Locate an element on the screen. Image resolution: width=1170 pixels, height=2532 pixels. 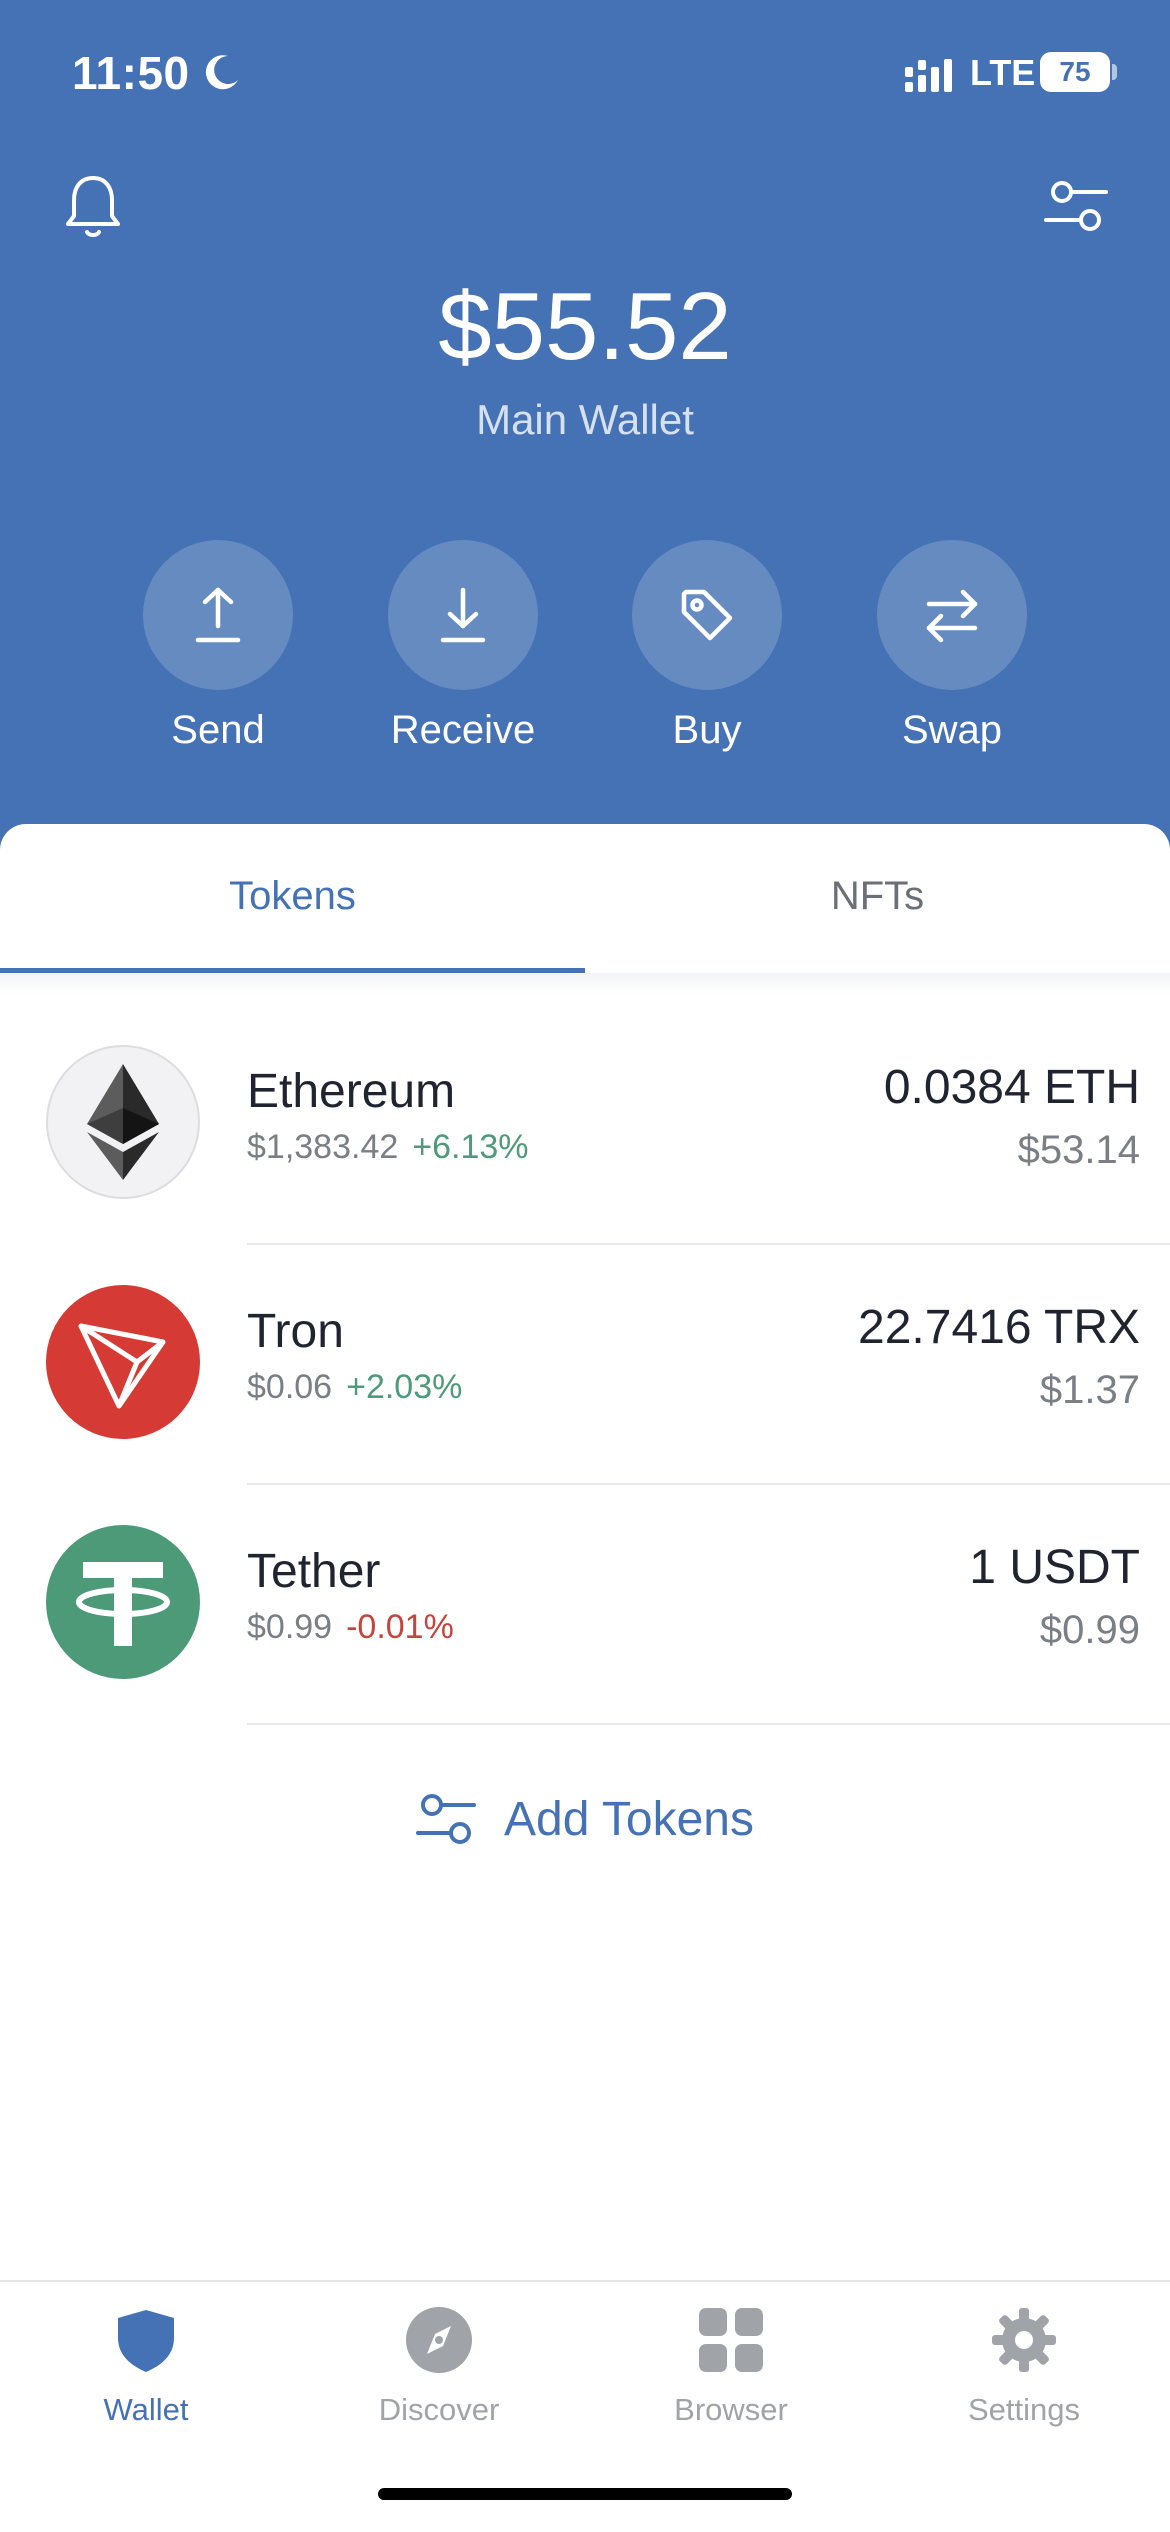
signal-icon is located at coordinates (928, 75).